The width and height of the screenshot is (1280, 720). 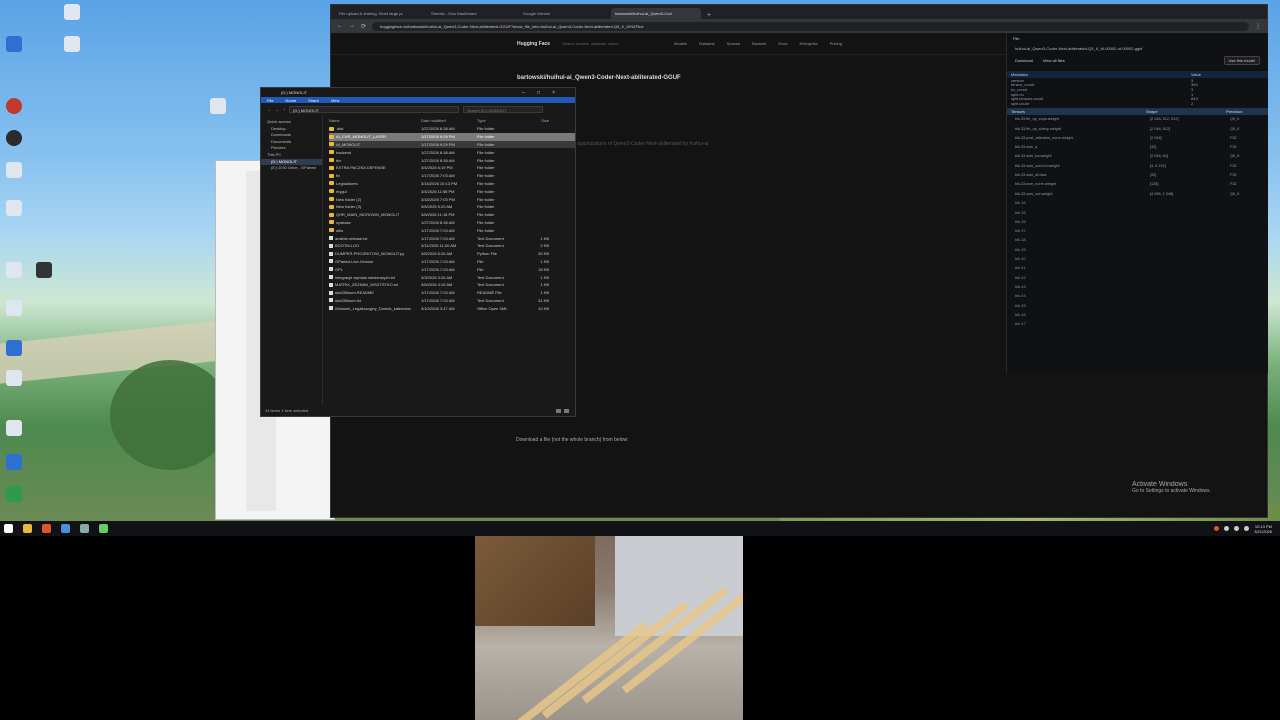 What do you see at coordinates (452, 191) in the screenshot?
I see `folder-row: mygui 3/4/2026 11:56 PM File folder` at bounding box center [452, 191].